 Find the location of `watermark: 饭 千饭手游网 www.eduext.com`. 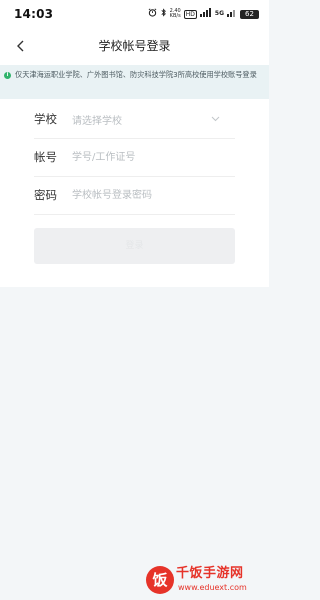

watermark: 饭 千饭手游网 www.eduext.com is located at coordinates (206, 581).